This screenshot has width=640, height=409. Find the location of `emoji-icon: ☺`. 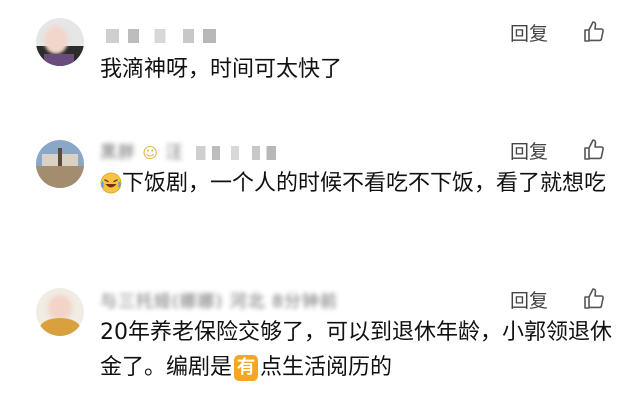

emoji-icon: ☺ is located at coordinates (151, 153).